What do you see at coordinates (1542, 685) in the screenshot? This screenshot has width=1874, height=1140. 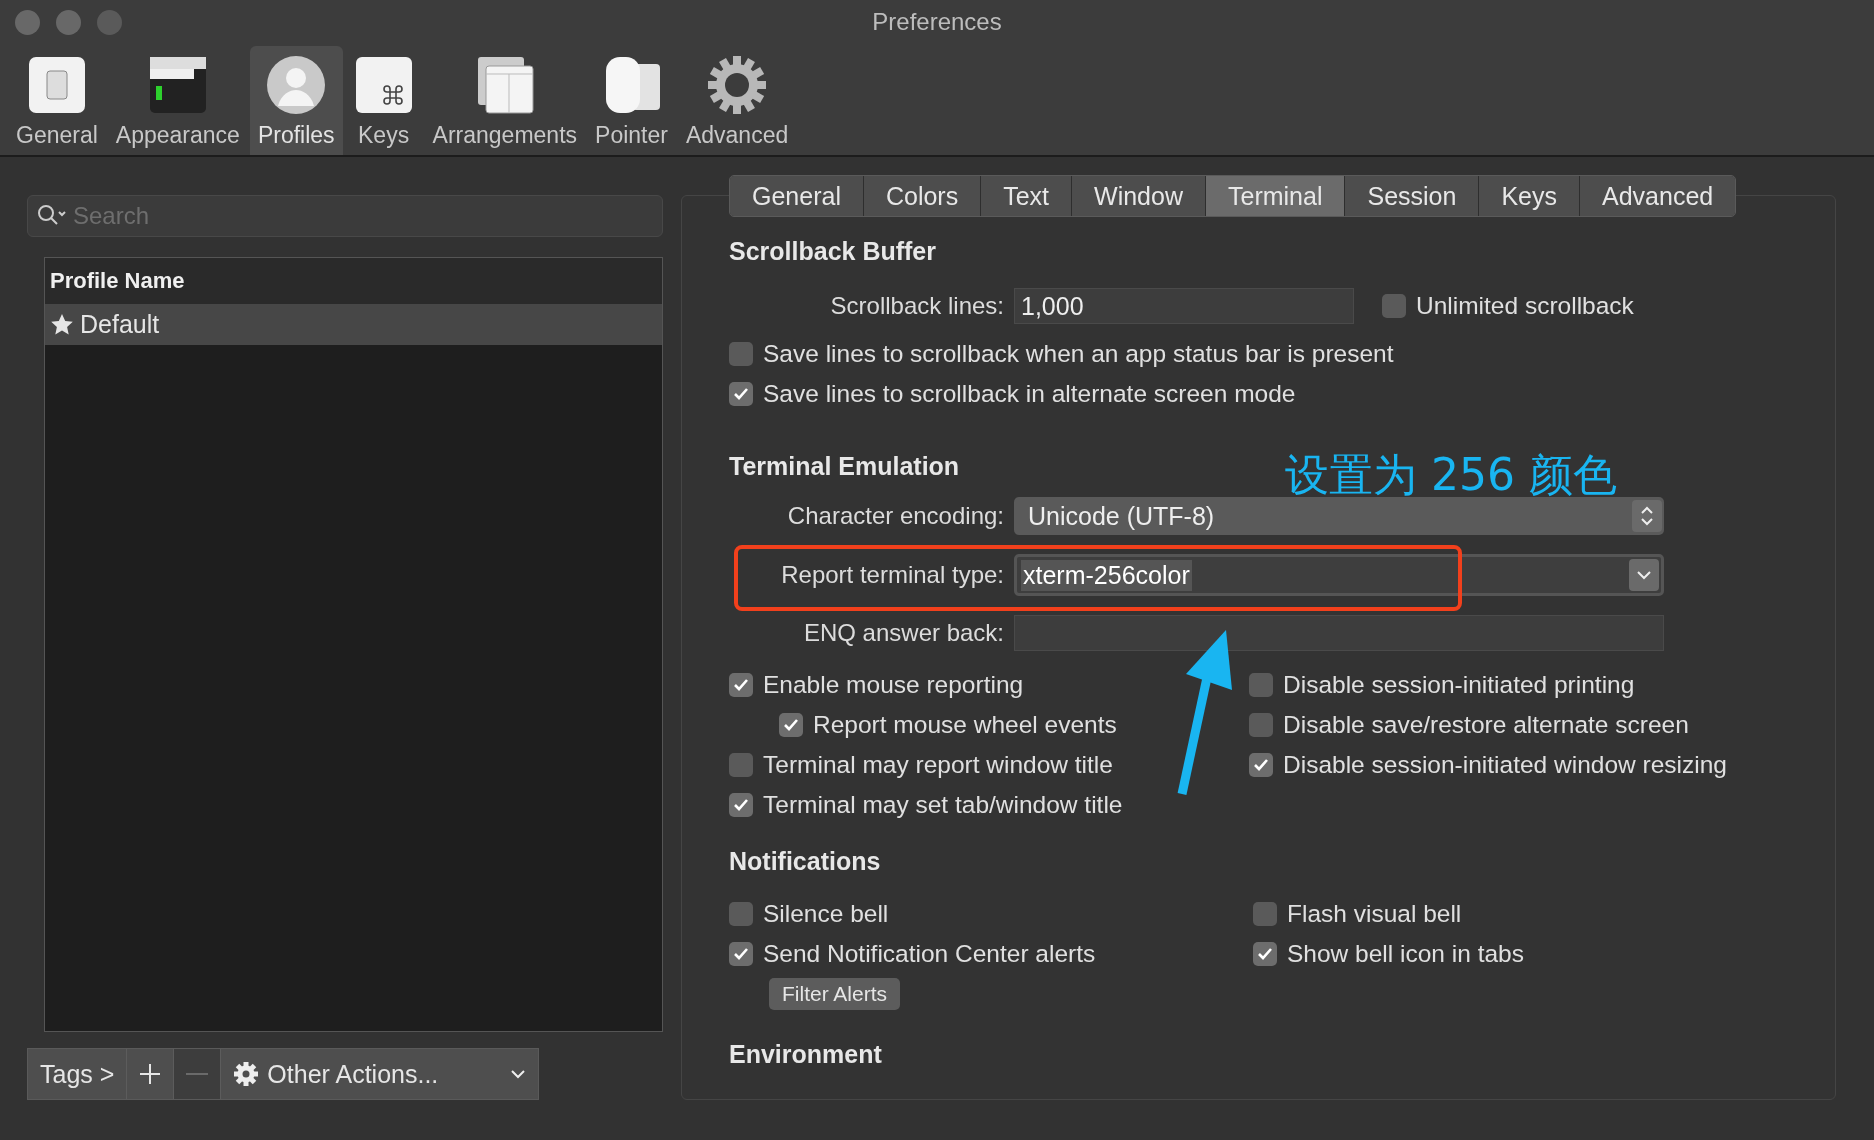 I see `checkbox: Disable session-initiated printing` at bounding box center [1542, 685].